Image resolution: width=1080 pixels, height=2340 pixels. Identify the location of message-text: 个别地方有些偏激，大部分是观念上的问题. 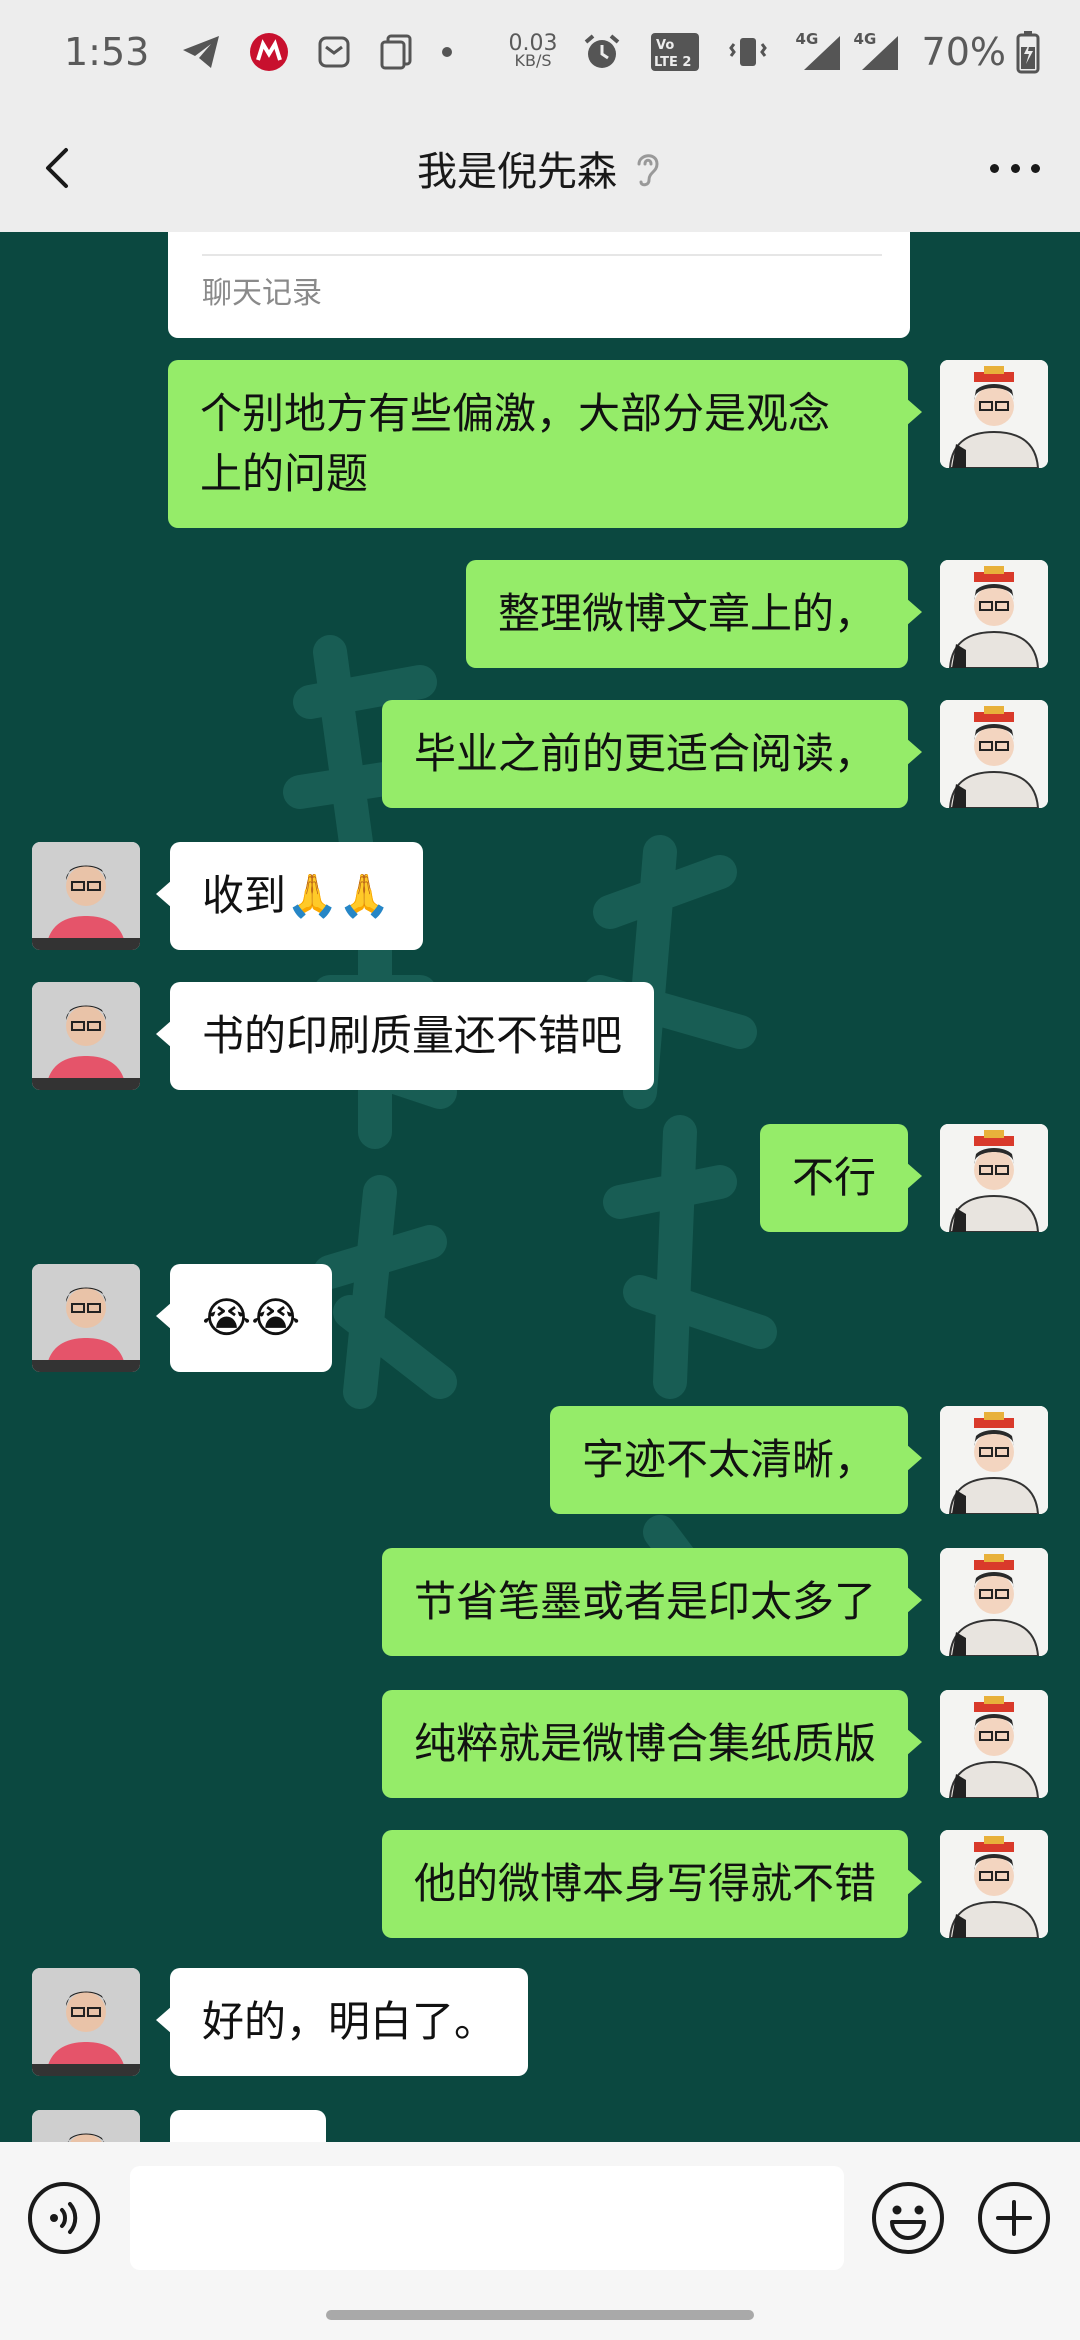
(515, 443).